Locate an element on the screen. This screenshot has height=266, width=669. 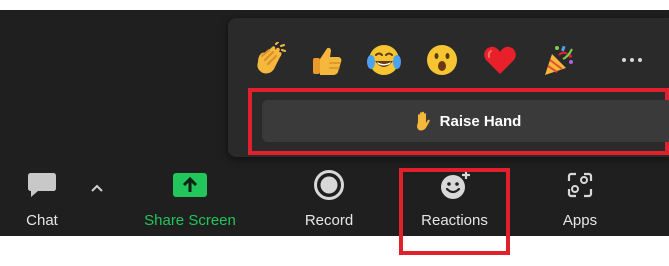
record-label: Record is located at coordinates (329, 220).